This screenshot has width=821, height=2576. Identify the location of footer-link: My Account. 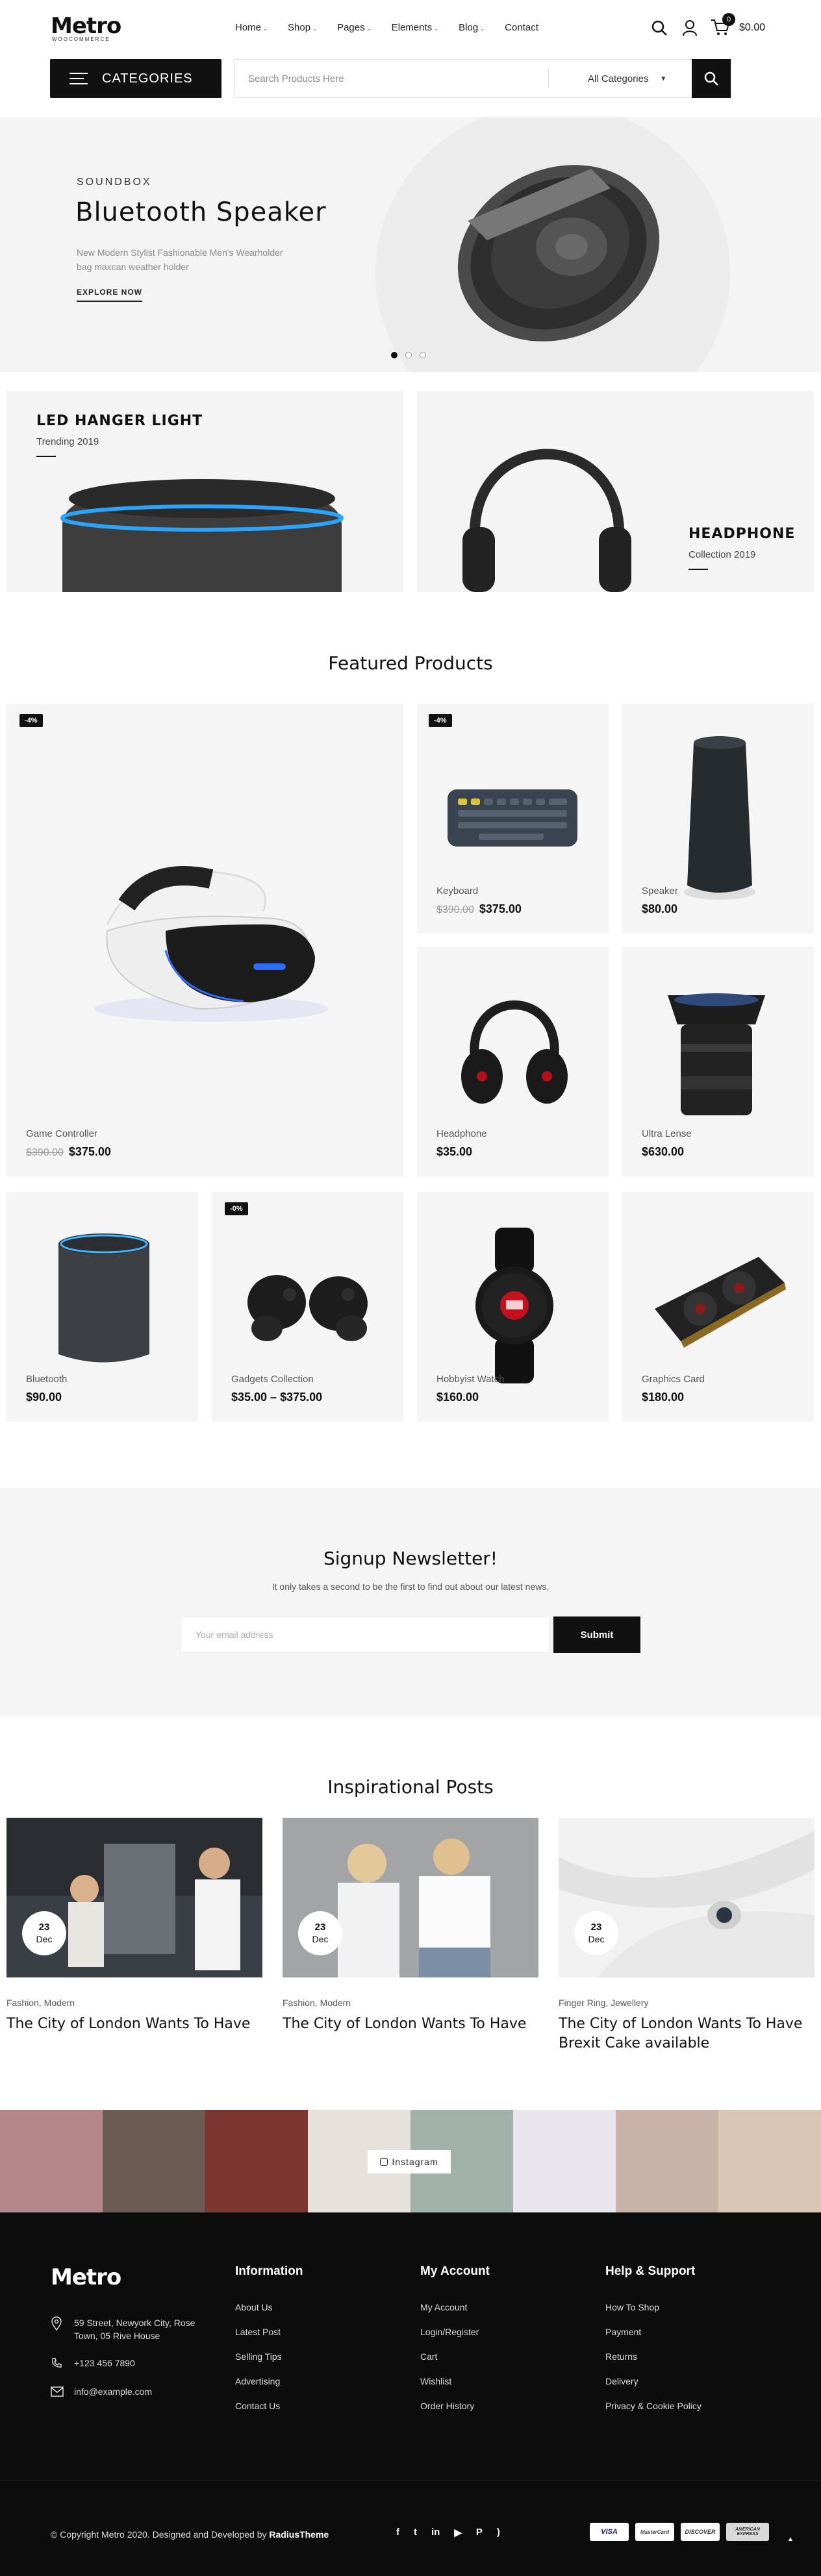
(455, 2307).